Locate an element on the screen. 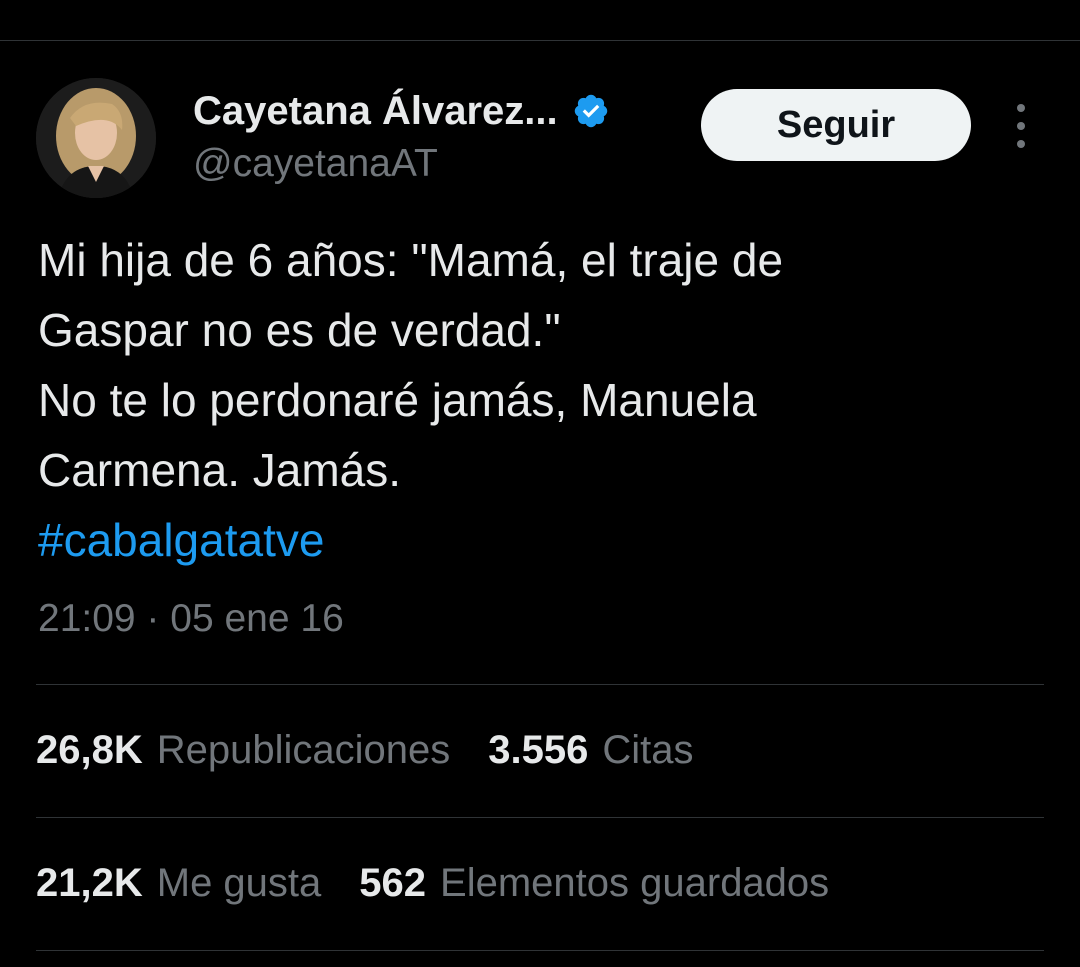 The height and width of the screenshot is (967, 1080). follow-button: Seguir is located at coordinates (836, 125).